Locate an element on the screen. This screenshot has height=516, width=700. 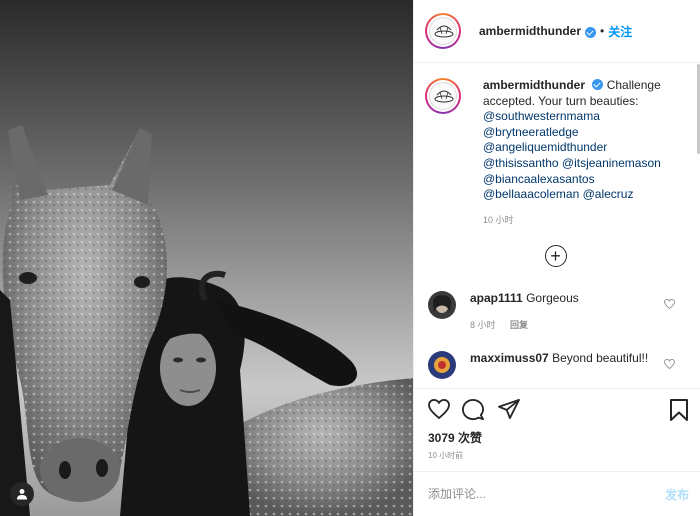
post-header: ambermidthunder • 关注 is located at coordinates (557, 31).